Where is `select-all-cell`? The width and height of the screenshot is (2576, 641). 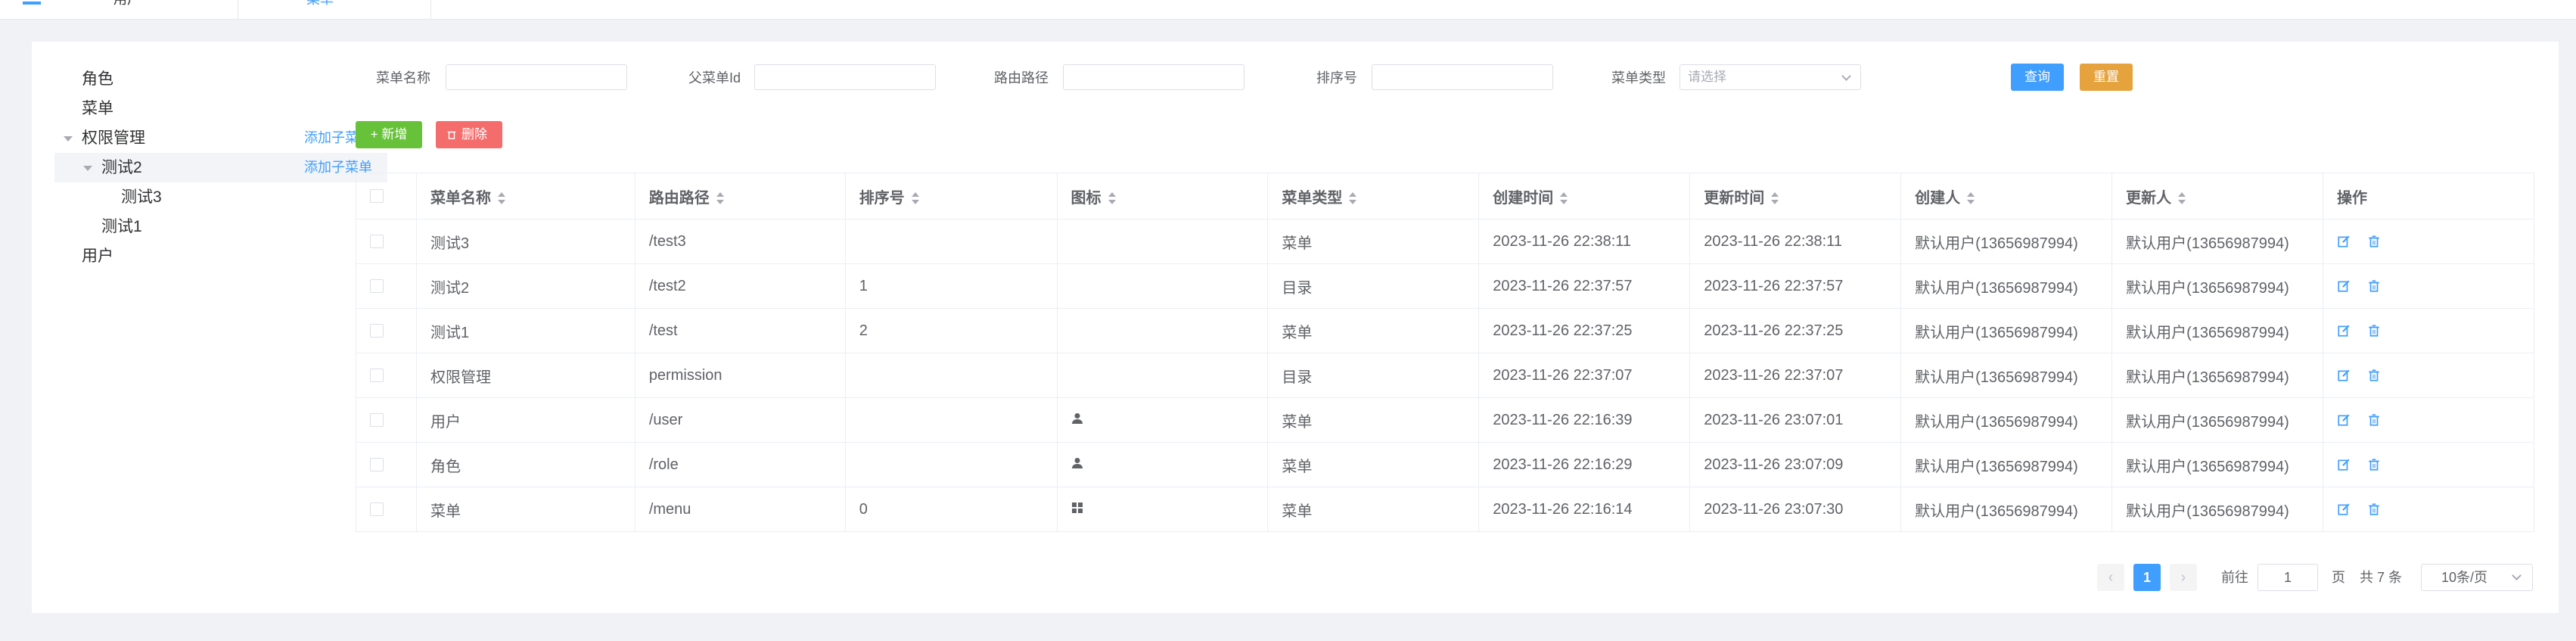 select-all-cell is located at coordinates (386, 196).